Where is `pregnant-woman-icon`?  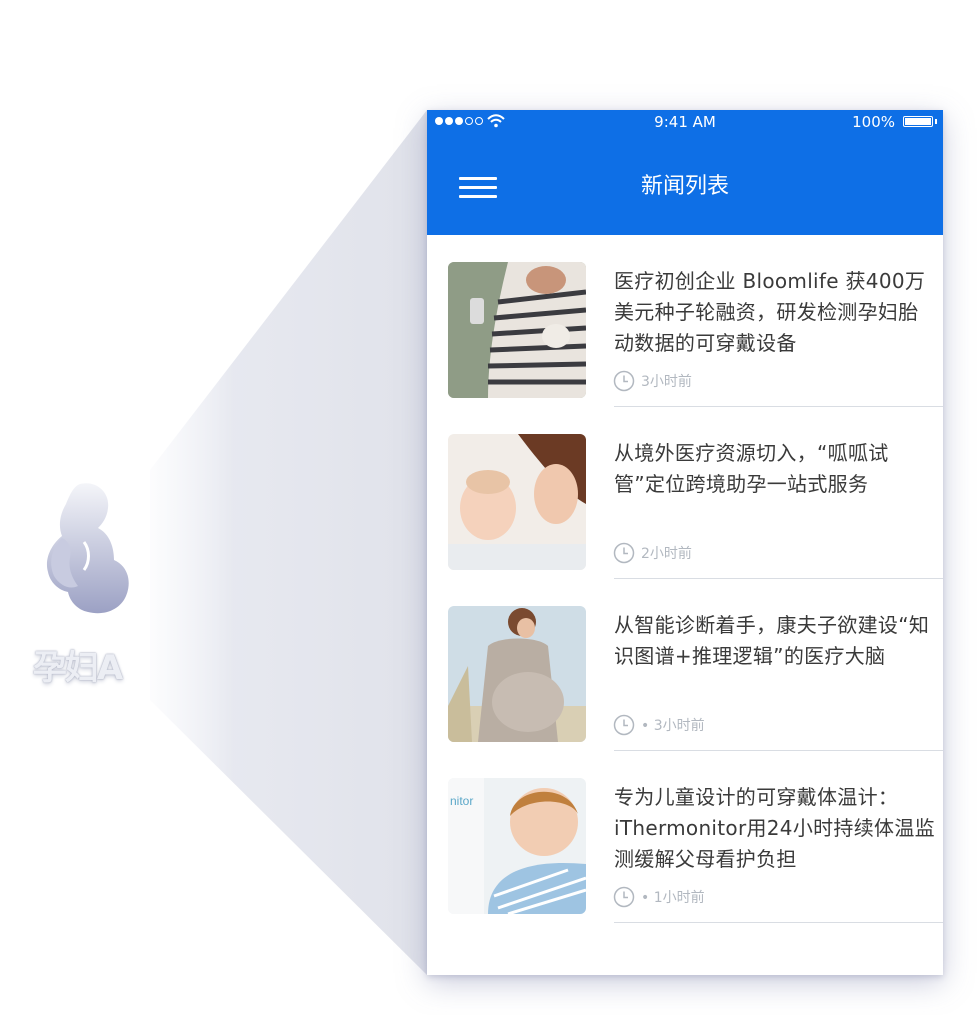 pregnant-woman-icon is located at coordinates (87, 548).